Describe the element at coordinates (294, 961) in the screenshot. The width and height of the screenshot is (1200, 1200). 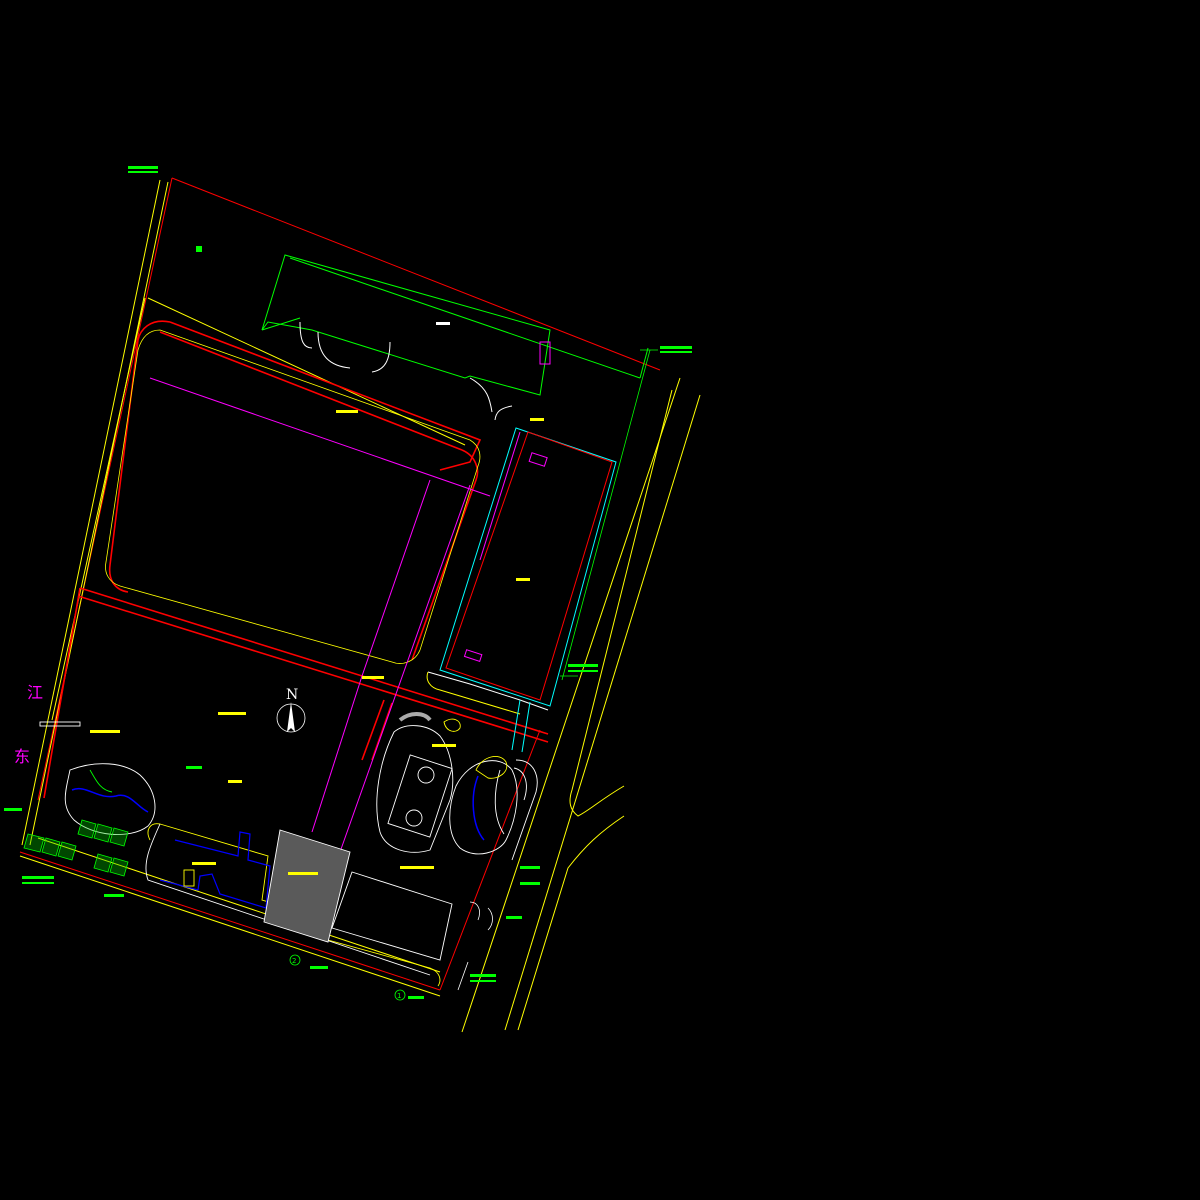
I see `callout-number-2: 2` at that location.